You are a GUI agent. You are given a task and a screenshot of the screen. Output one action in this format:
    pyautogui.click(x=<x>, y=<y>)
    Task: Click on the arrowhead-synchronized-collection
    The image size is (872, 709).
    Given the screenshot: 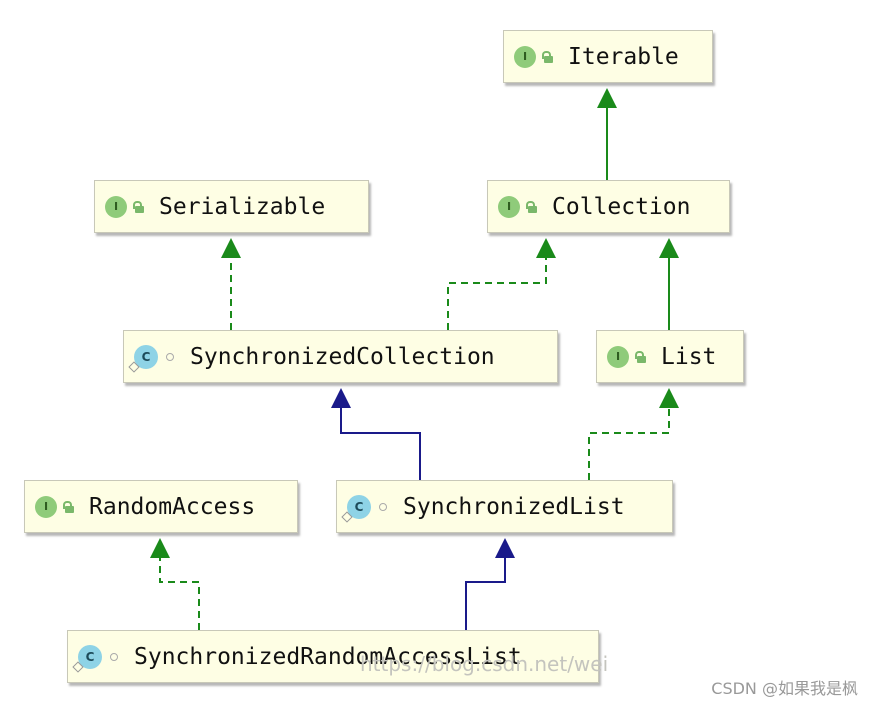 What is the action you would take?
    pyautogui.click(x=341, y=398)
    